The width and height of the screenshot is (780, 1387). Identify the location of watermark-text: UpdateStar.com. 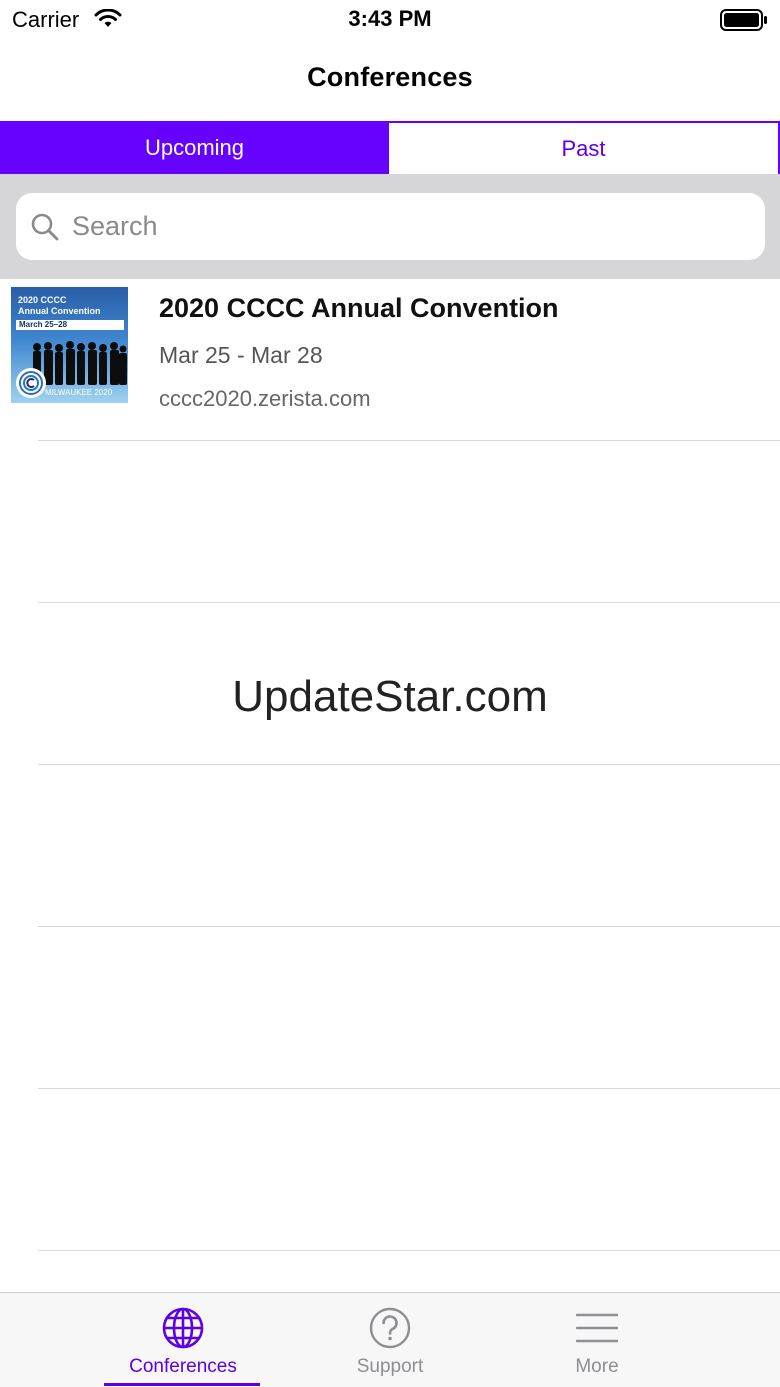
(390, 696).